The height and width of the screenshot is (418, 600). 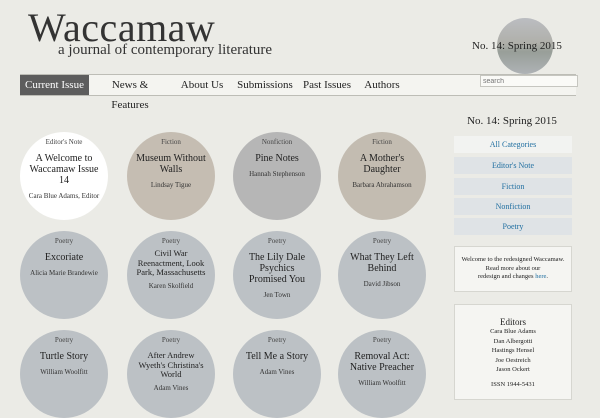 I want to click on entry-author: Cara Blue Adams, Editor, so click(x=64, y=196).